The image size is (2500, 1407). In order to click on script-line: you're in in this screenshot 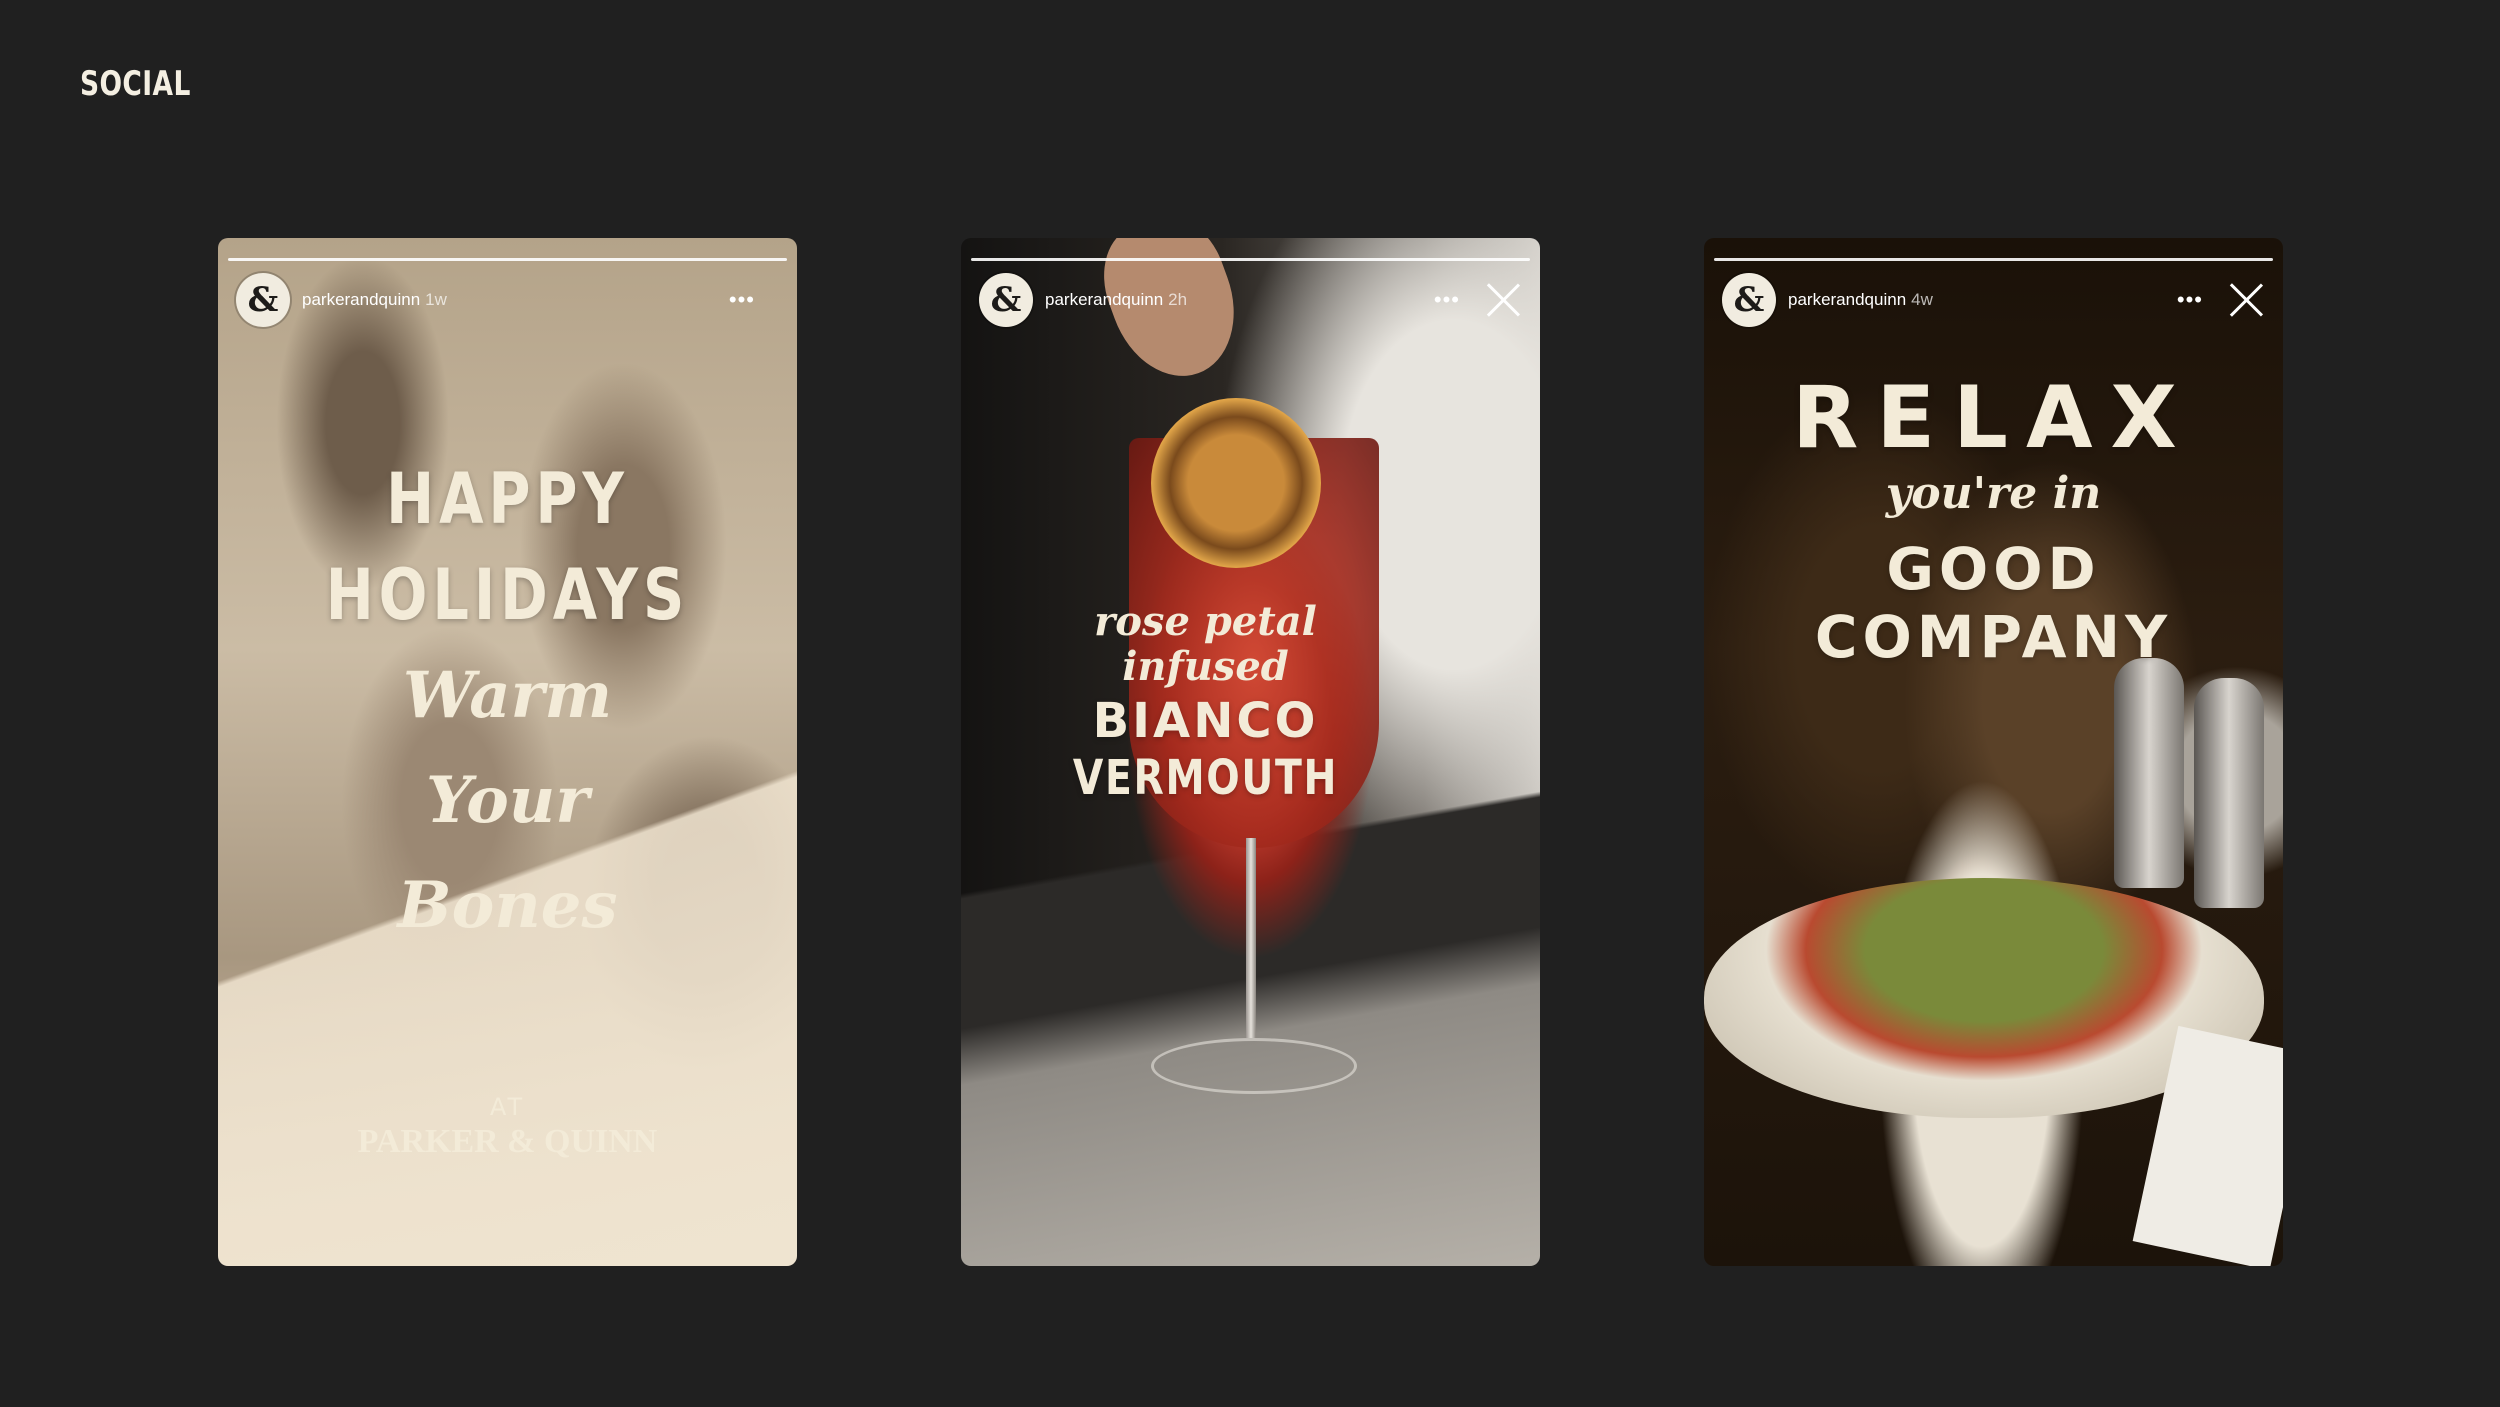, I will do `click(1993, 493)`.